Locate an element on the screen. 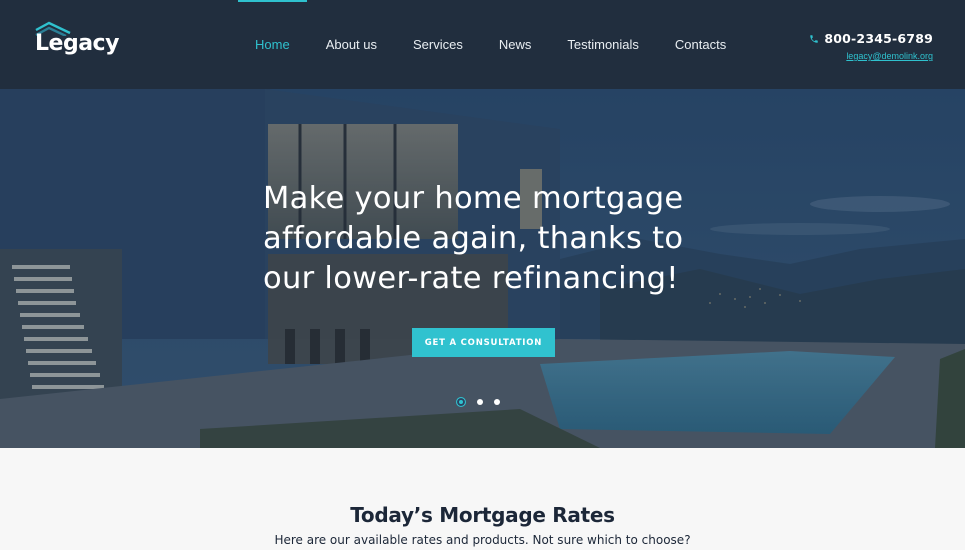 Image resolution: width=965 pixels, height=550 pixels. nav-label: Home is located at coordinates (272, 44).